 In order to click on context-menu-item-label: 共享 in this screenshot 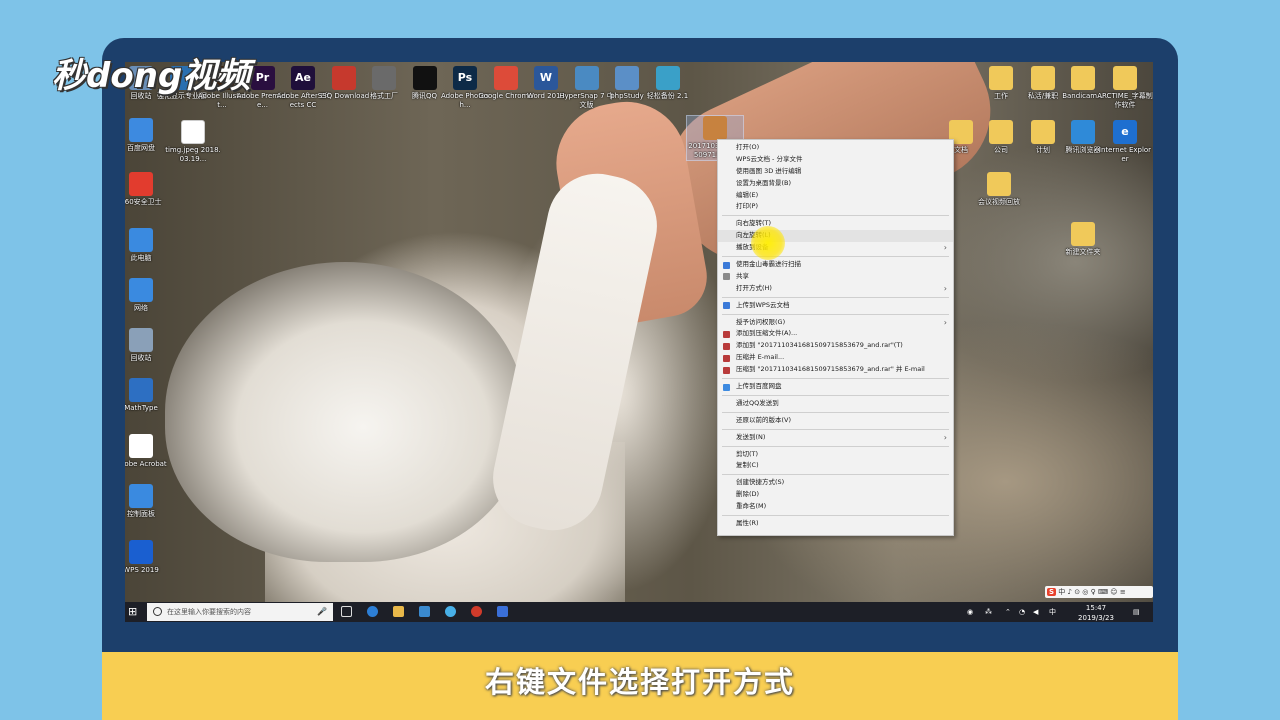, I will do `click(742, 275)`.